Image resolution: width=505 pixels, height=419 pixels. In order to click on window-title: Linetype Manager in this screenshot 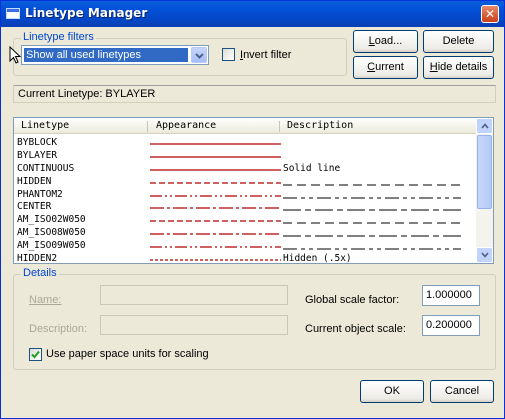, I will do `click(86, 13)`.